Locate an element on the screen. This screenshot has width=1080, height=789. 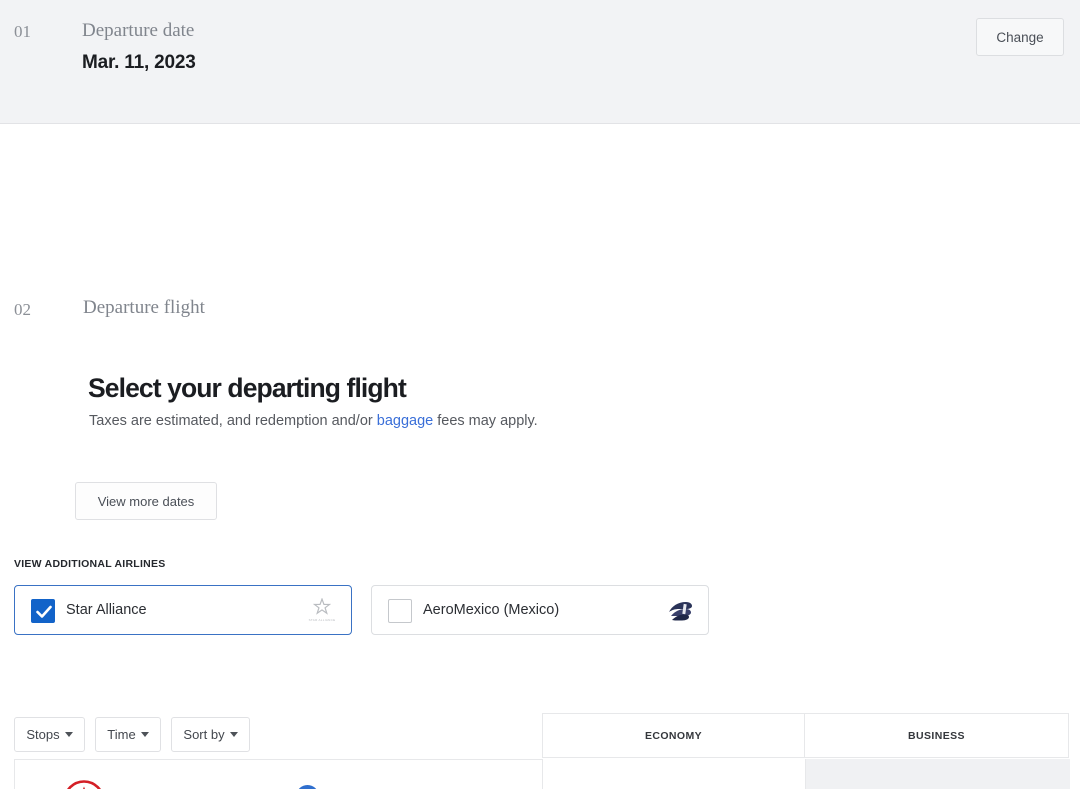
fare-column-header-business: BUSINESS is located at coordinates (936, 735).